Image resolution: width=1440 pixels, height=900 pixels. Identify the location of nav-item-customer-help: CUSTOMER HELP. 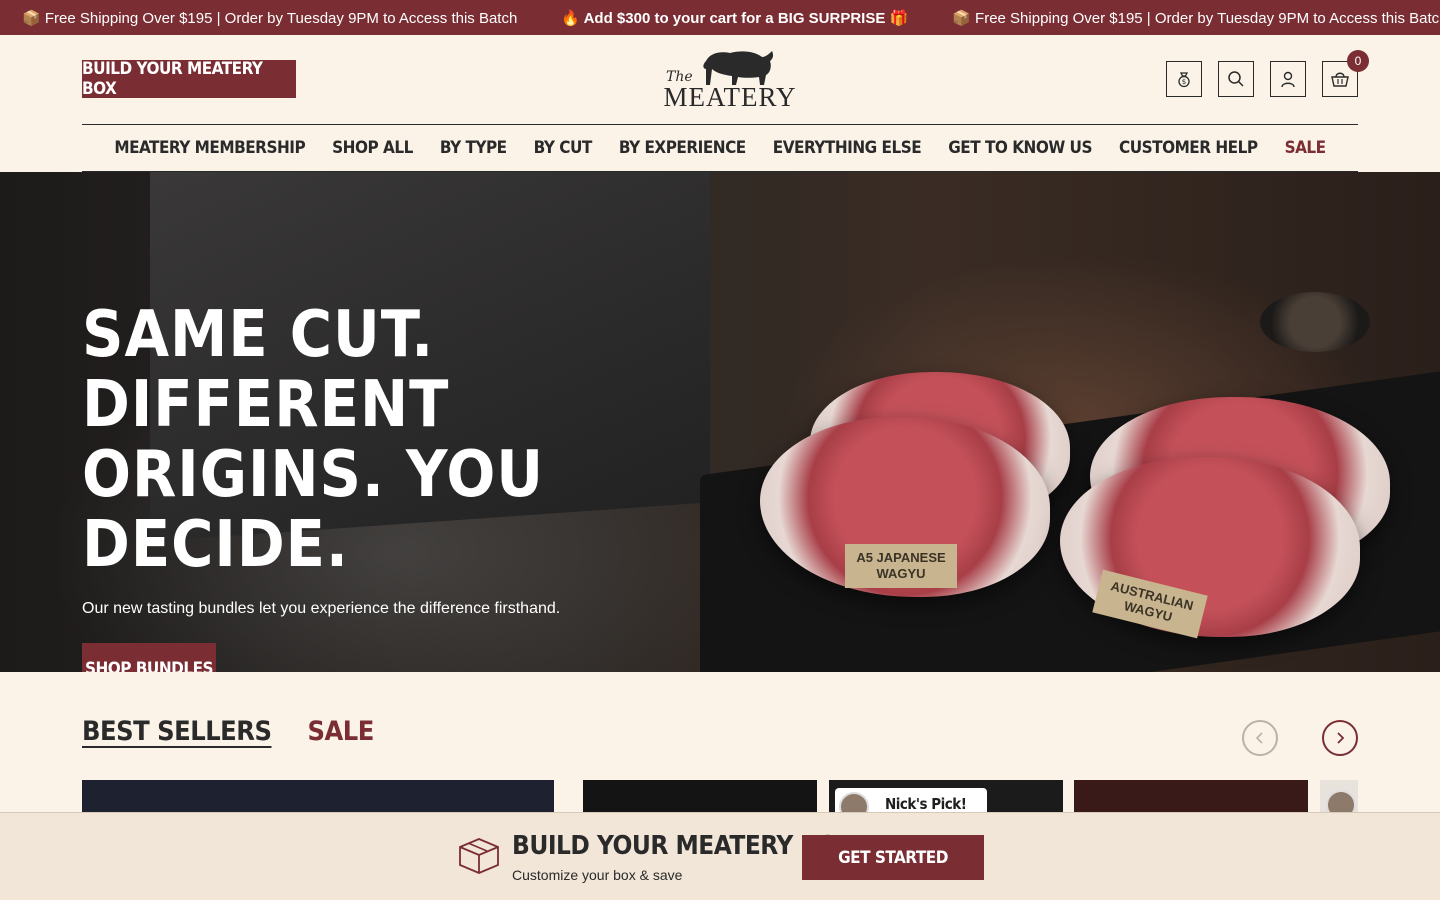
(1188, 148).